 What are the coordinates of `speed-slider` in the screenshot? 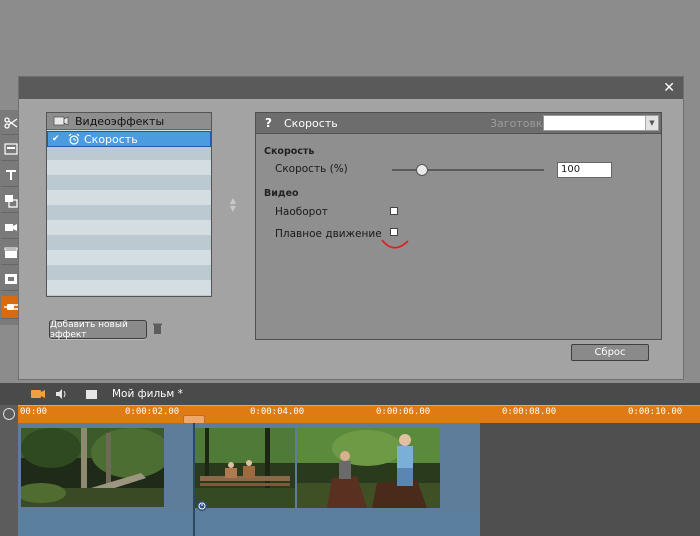 It's located at (468, 170).